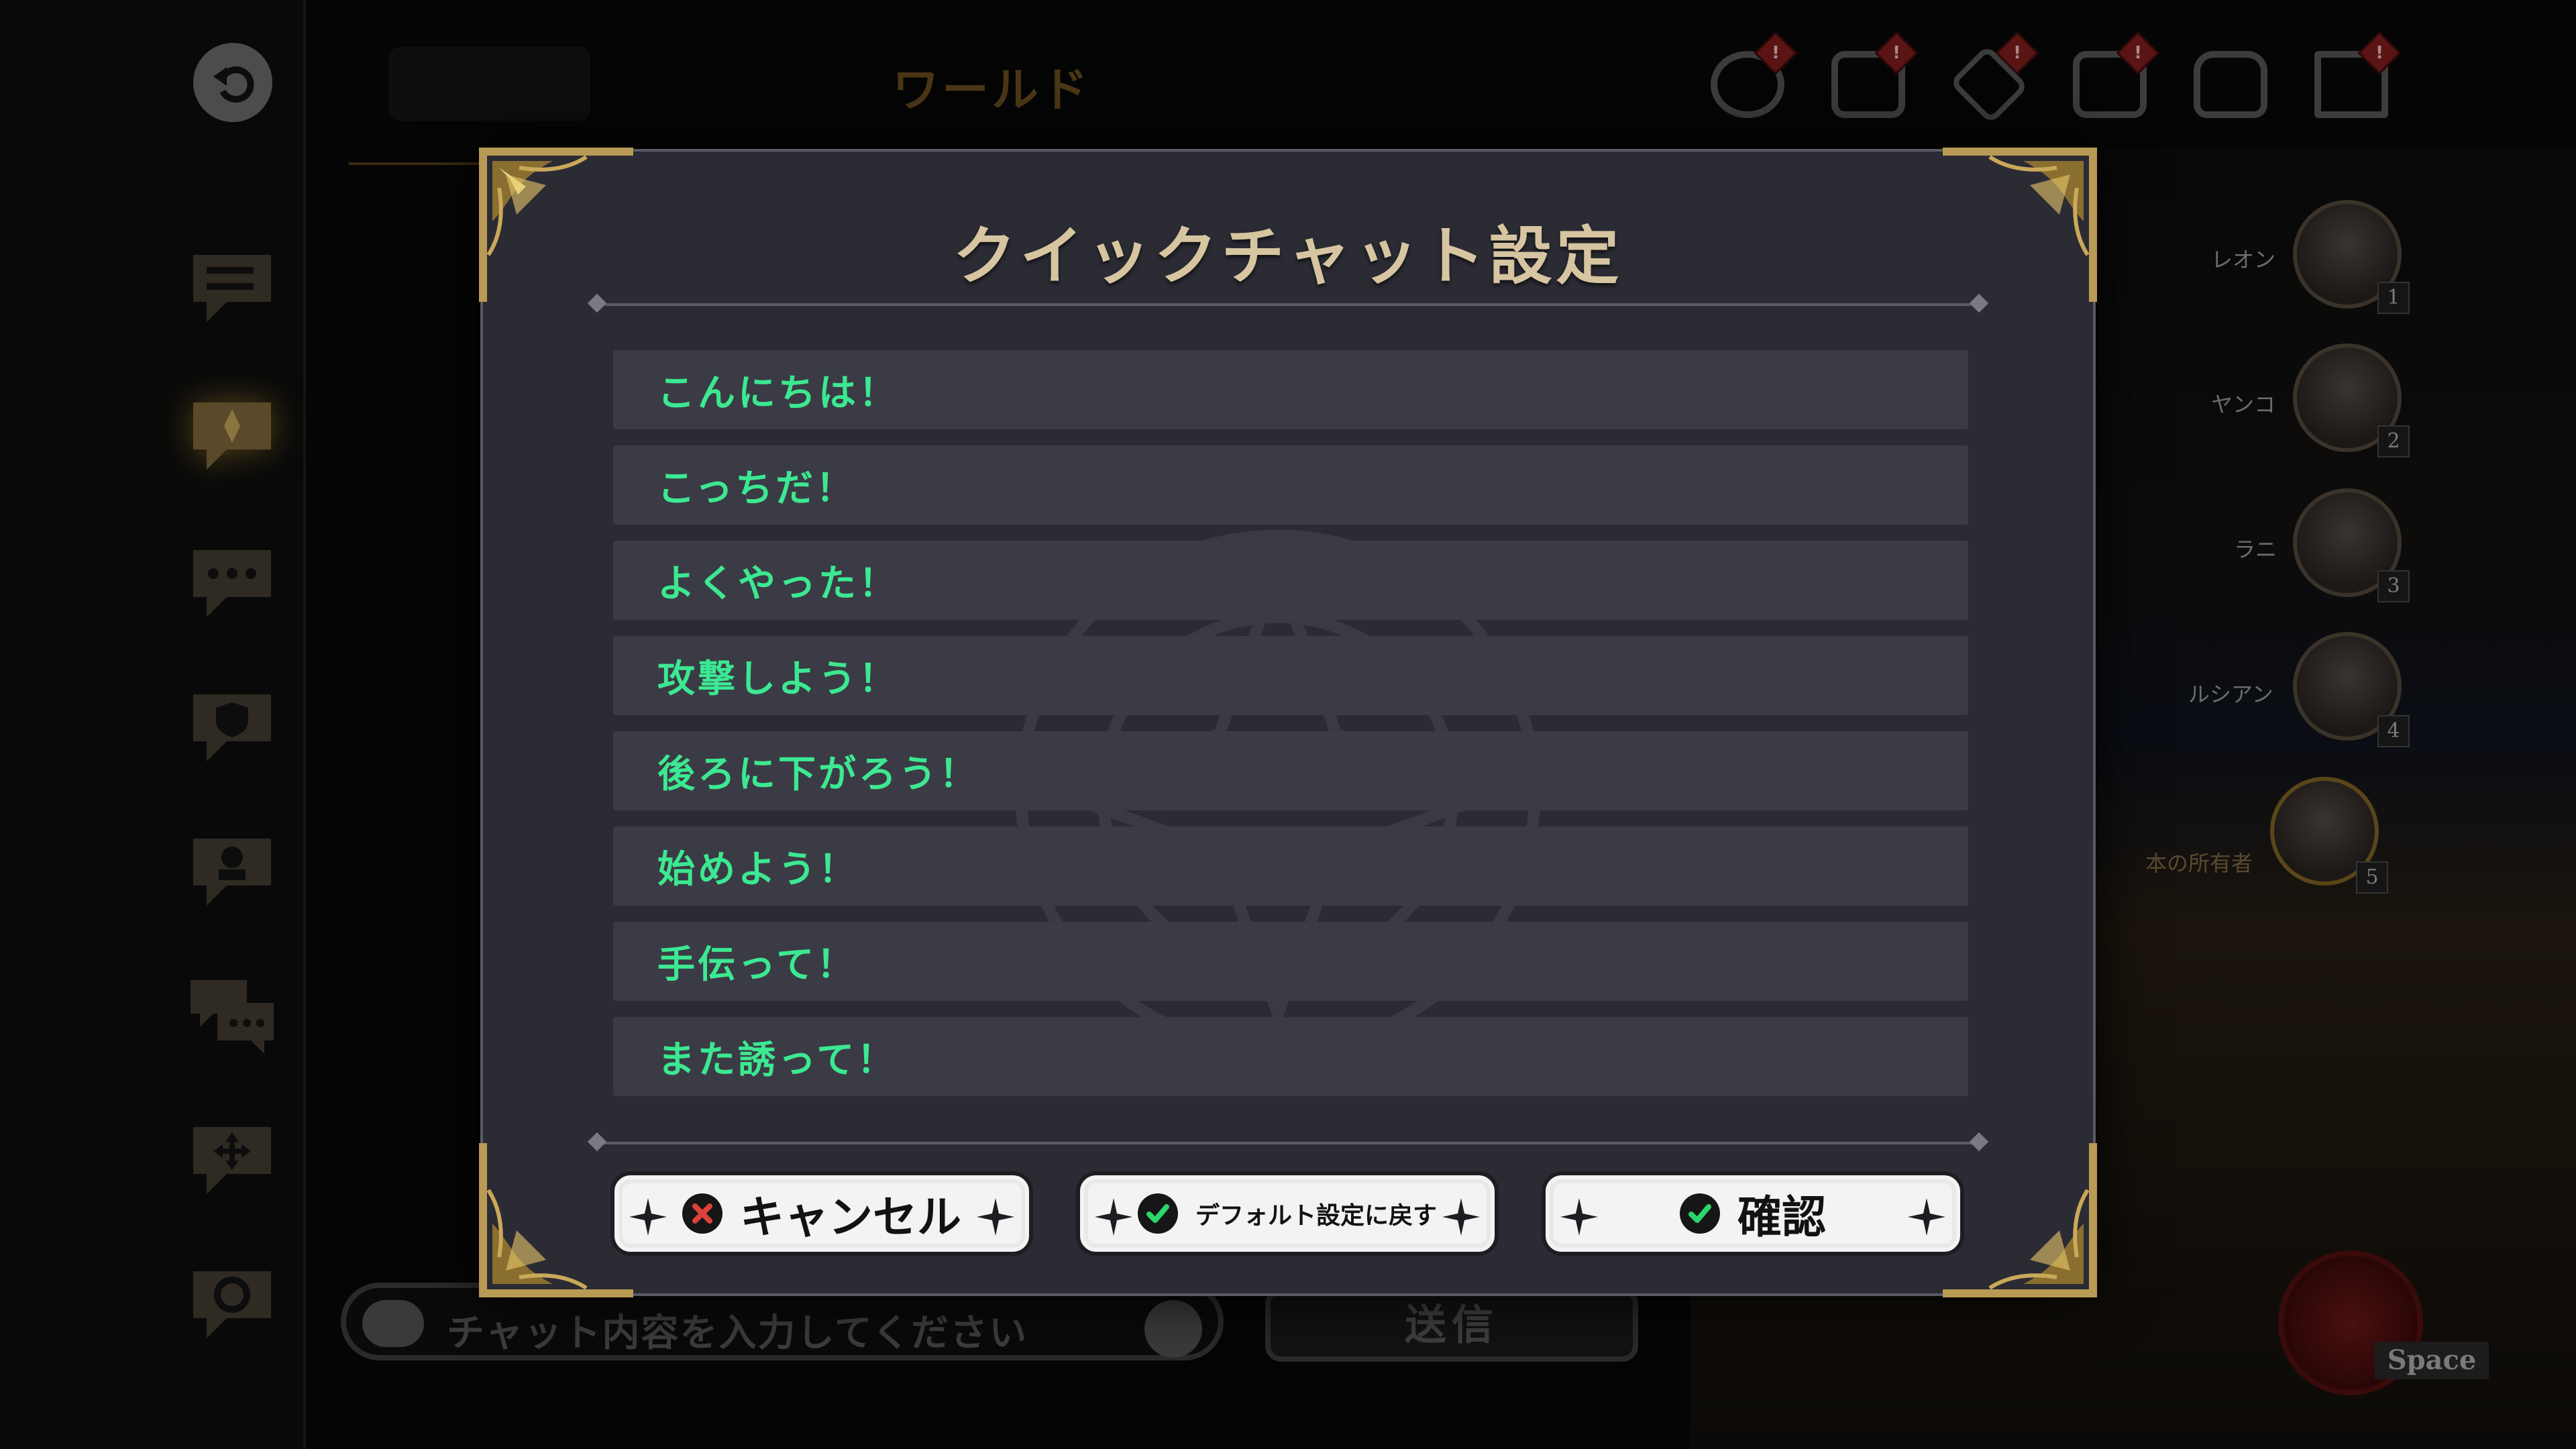 This screenshot has width=2576, height=1449. I want to click on party-chat-icon, so click(232, 872).